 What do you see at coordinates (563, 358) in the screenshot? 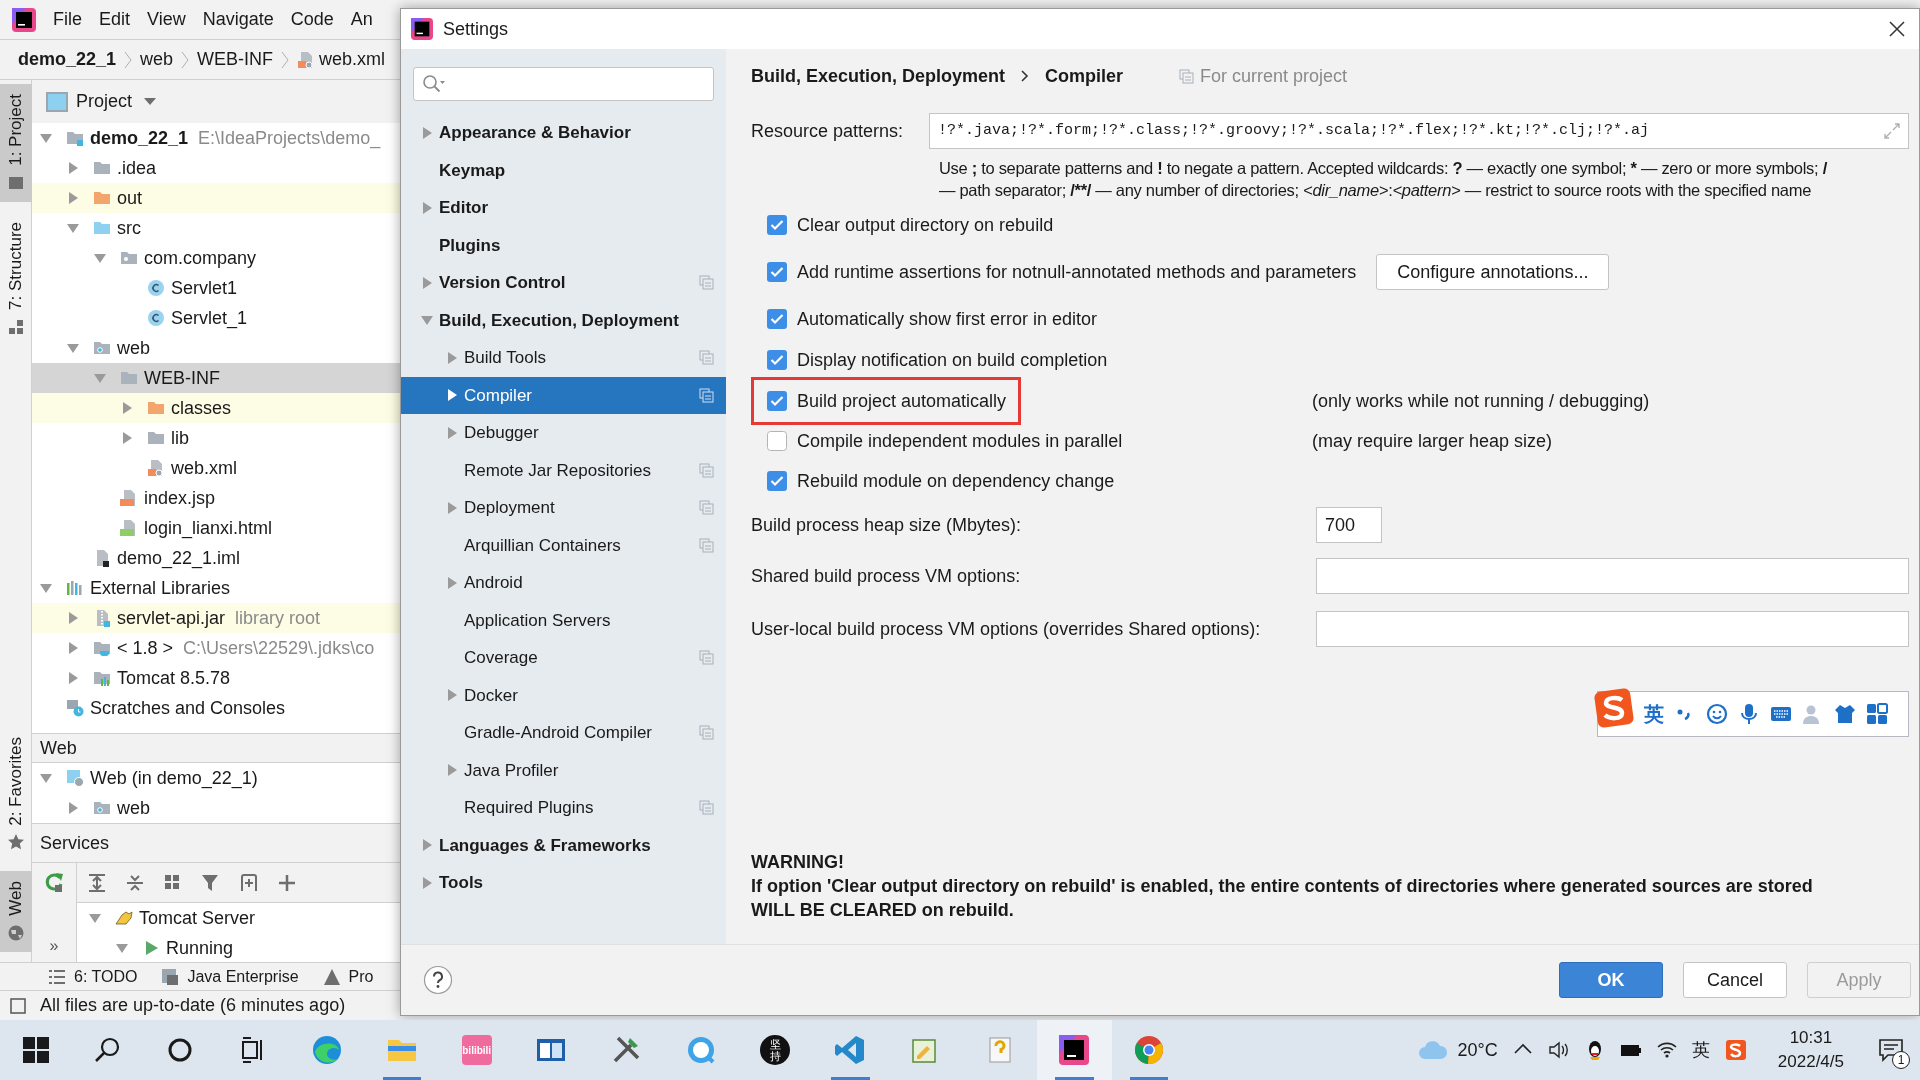
I see `settings-nav-item: Build Tools` at bounding box center [563, 358].